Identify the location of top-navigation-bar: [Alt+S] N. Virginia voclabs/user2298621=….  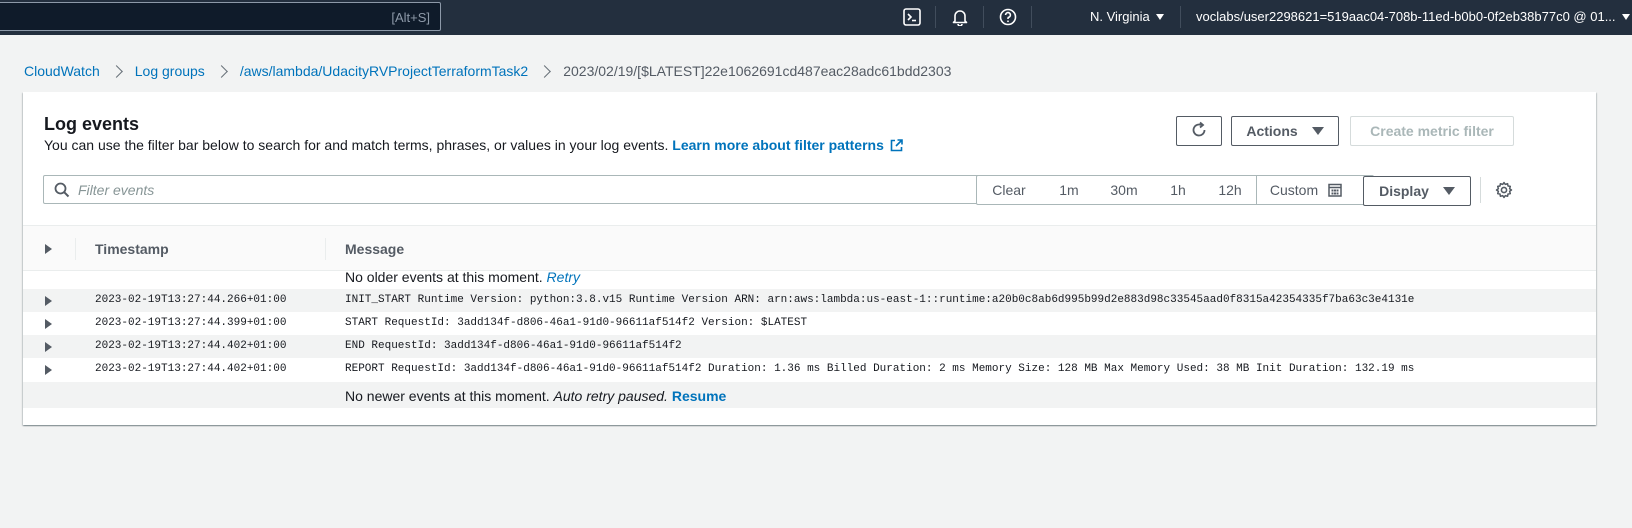
(816, 17).